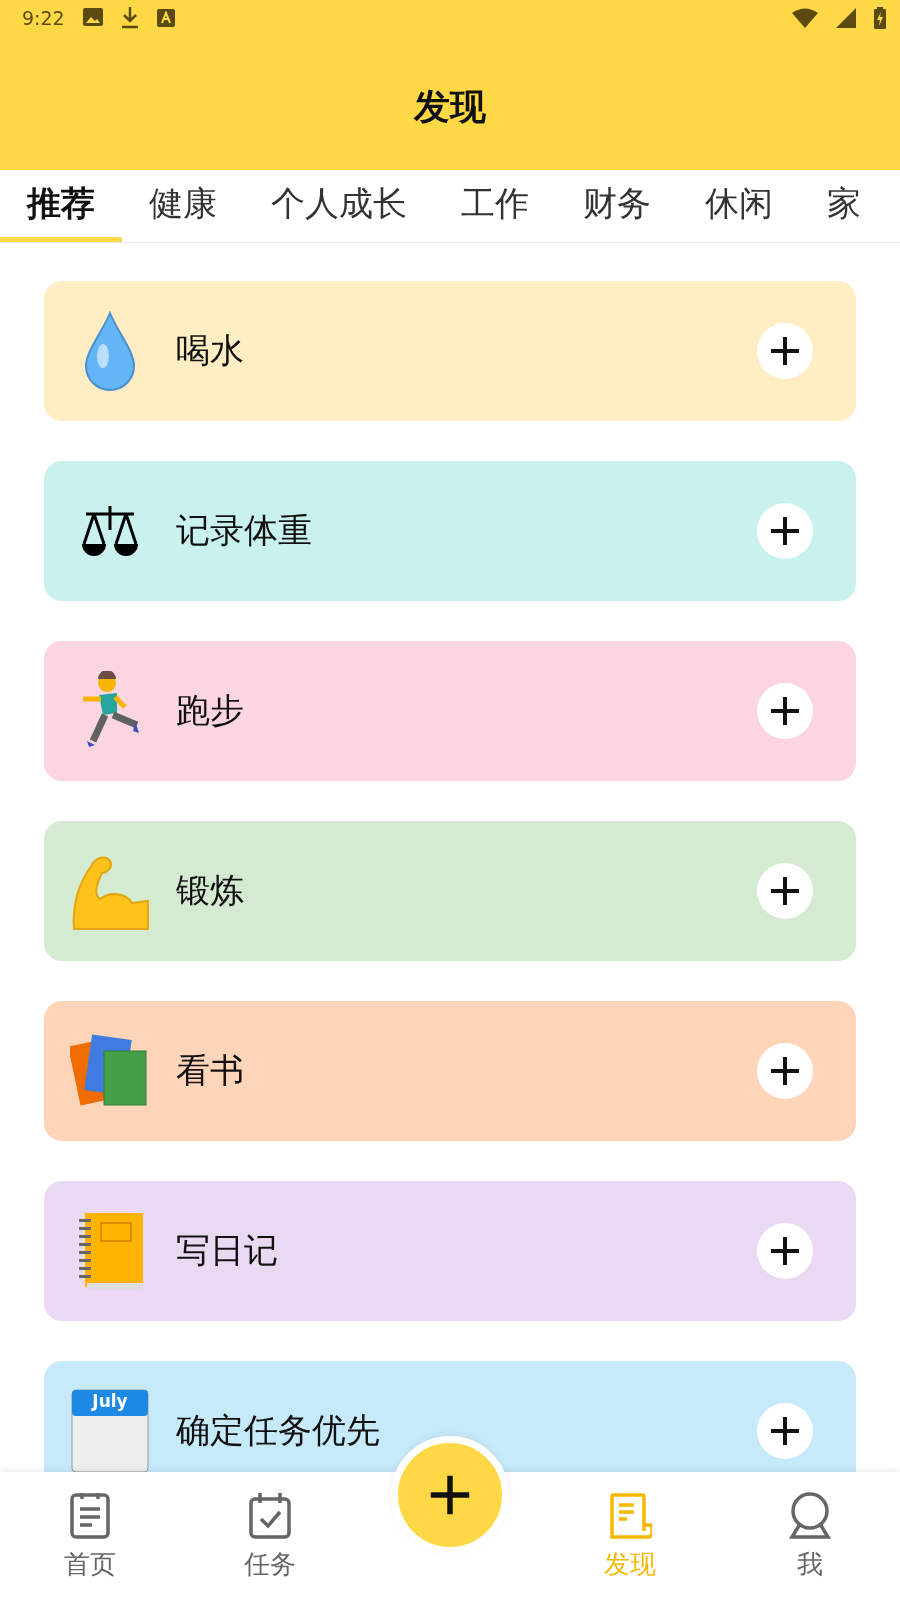  I want to click on calendar-month: July, so click(109, 1401).